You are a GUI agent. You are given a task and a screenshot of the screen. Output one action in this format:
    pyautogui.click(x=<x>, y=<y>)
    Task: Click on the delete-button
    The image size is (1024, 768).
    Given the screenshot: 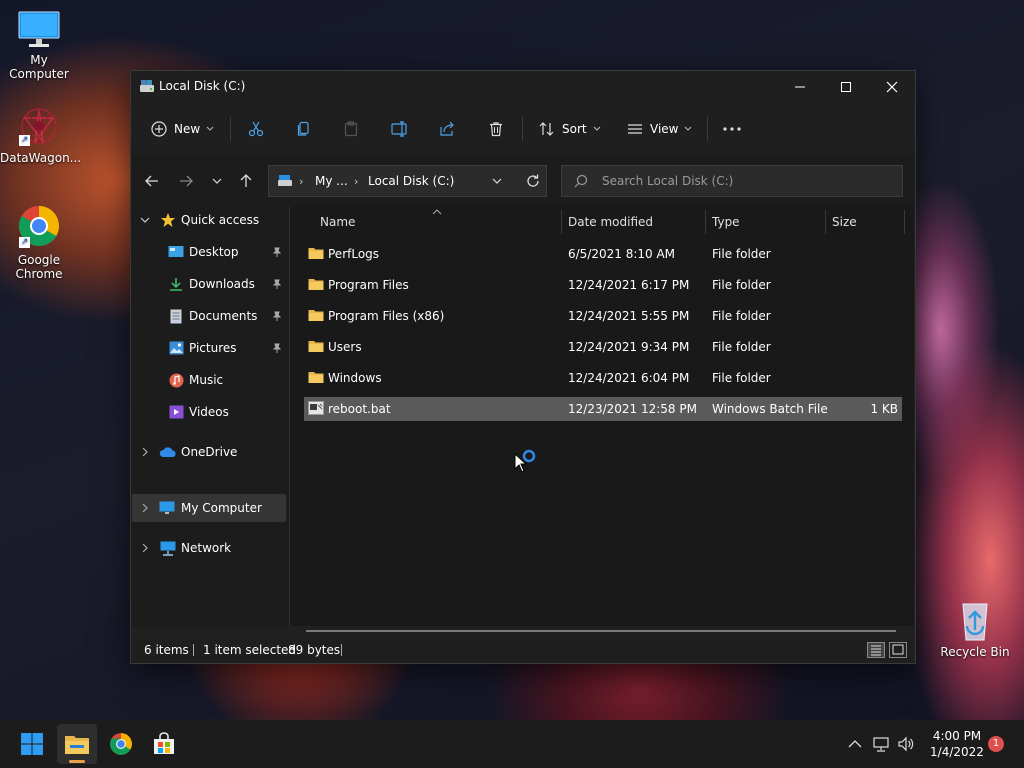 What is the action you would take?
    pyautogui.click(x=496, y=129)
    